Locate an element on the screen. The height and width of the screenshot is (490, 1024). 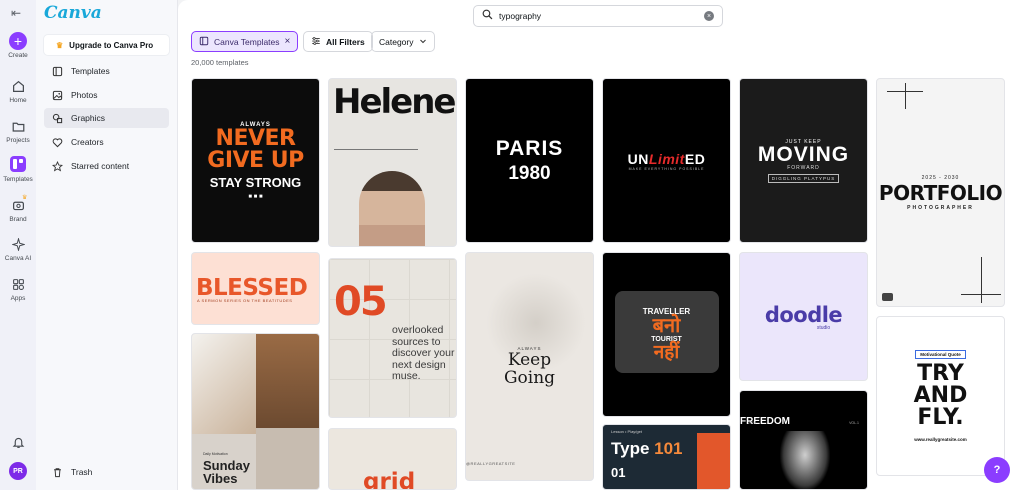
card-text: doodle is located at coordinates (803, 314).